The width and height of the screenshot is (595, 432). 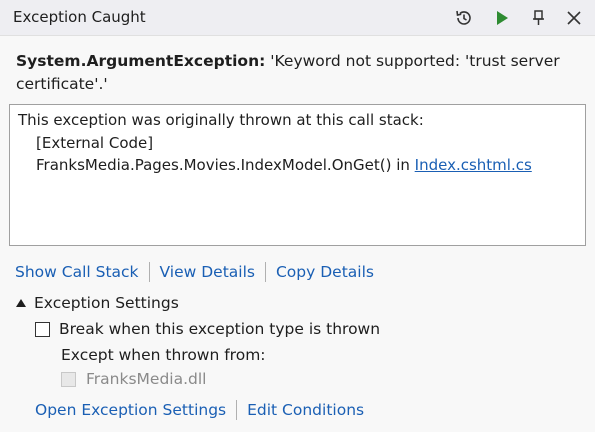 I want to click on exception-type: System.ArgumentException:, so click(x=141, y=61).